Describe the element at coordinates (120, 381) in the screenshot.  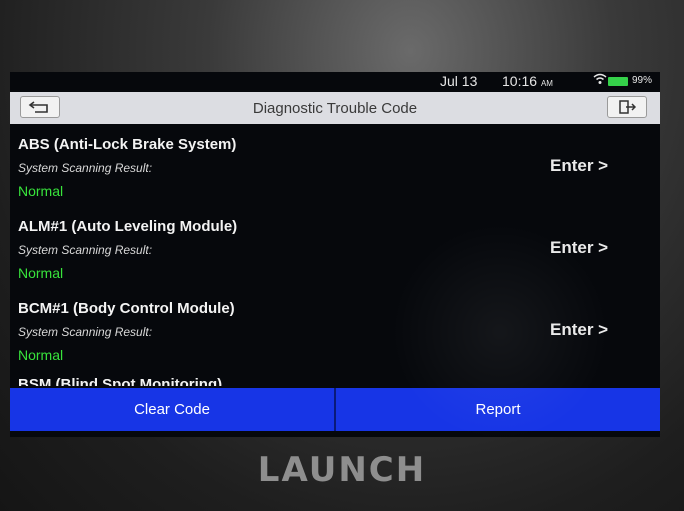
I see `system-name: BSM (Blind Spot Monitoring)` at that location.